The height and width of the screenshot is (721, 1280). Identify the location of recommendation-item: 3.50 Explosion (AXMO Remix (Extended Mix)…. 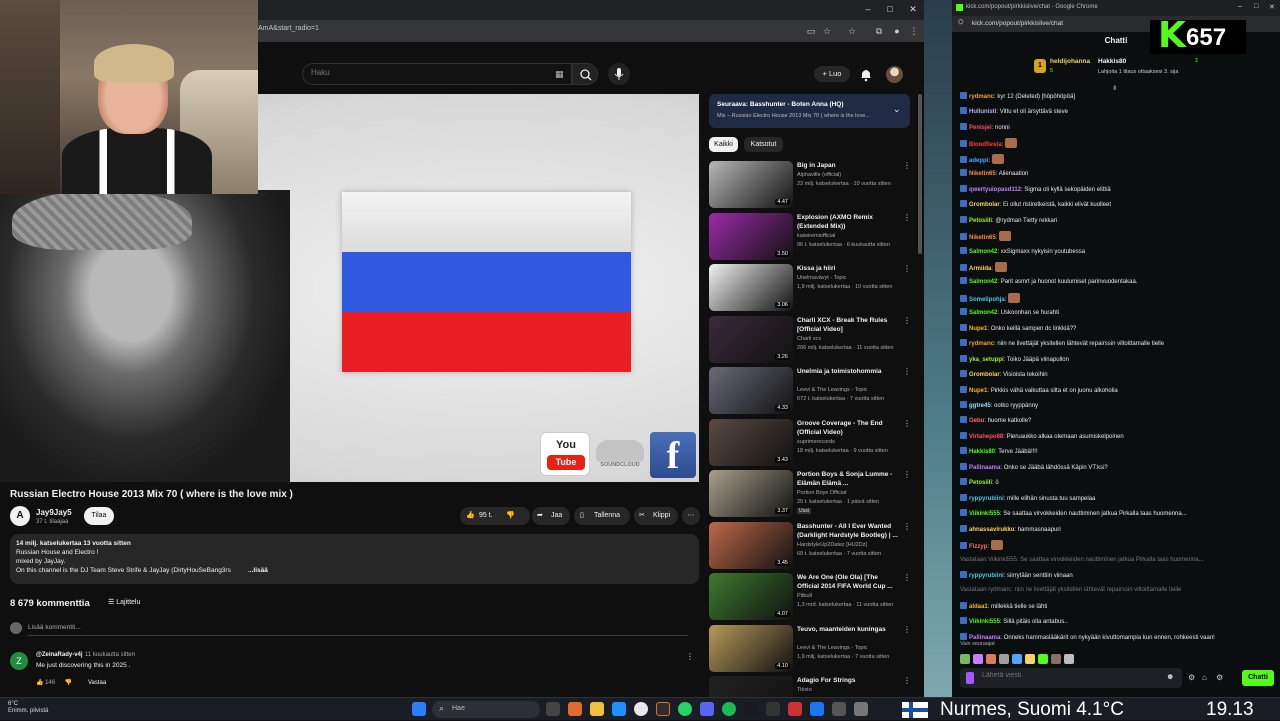
(810, 236).